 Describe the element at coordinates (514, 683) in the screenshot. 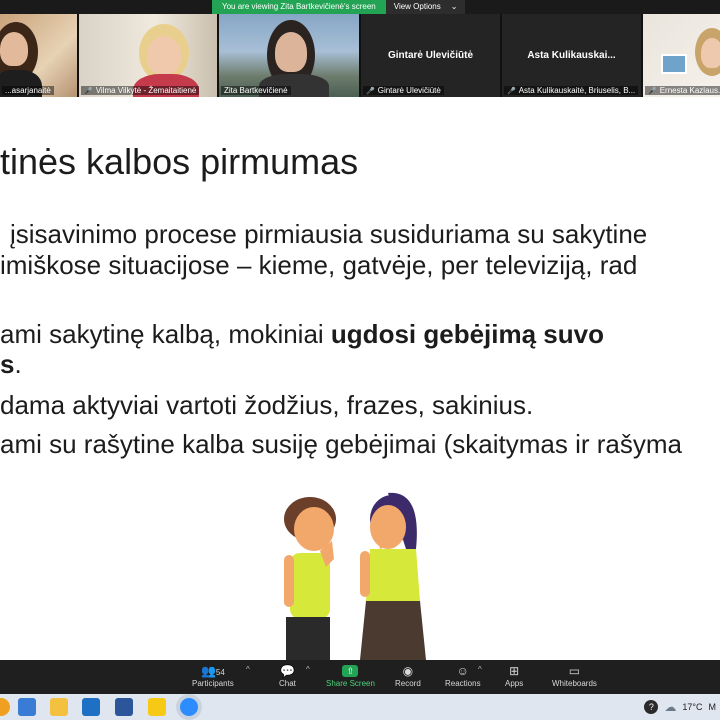

I see `apps-label: Apps` at that location.